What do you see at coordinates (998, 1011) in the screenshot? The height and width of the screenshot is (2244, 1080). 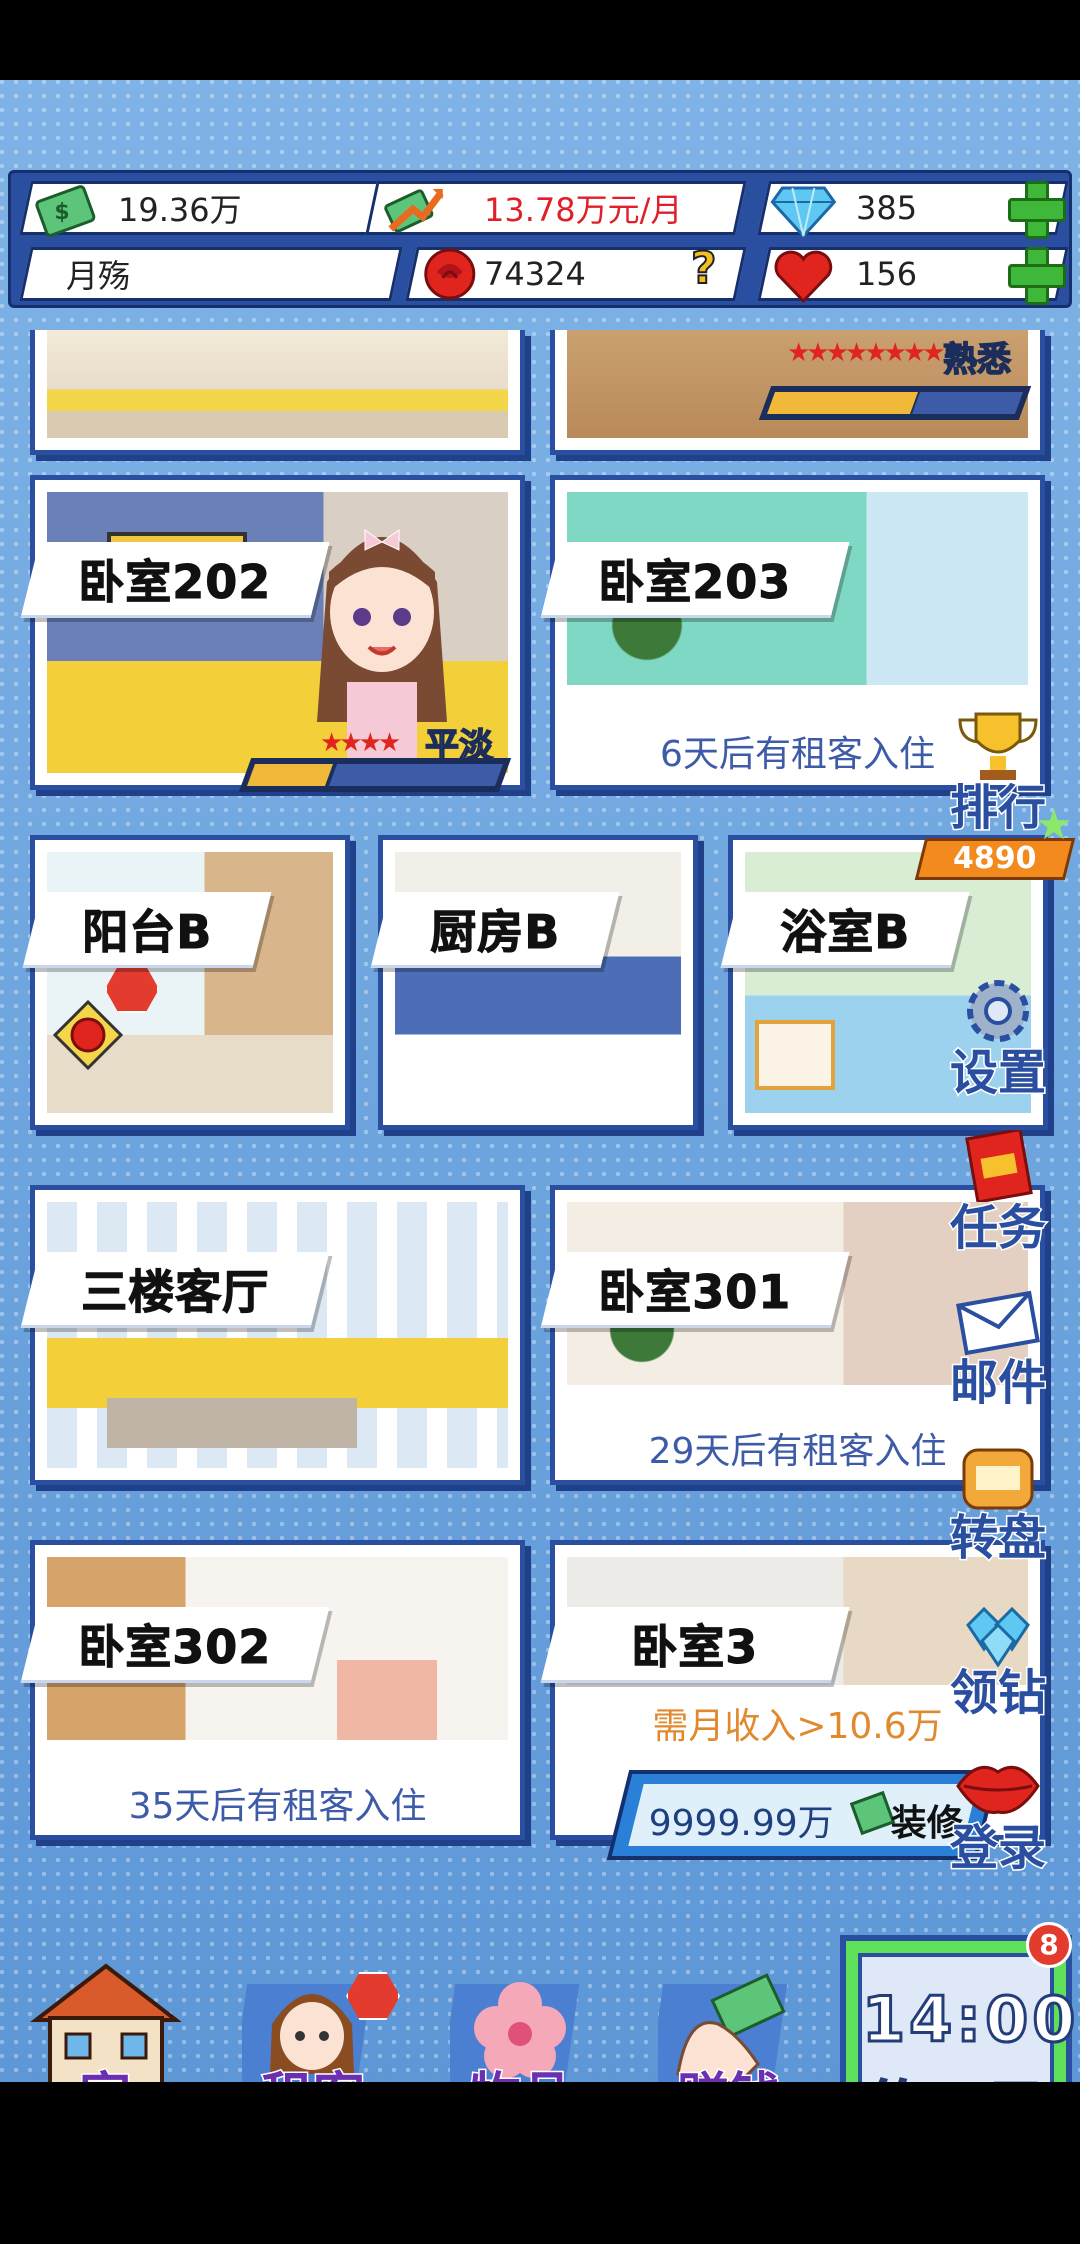 I see `gear-icon` at bounding box center [998, 1011].